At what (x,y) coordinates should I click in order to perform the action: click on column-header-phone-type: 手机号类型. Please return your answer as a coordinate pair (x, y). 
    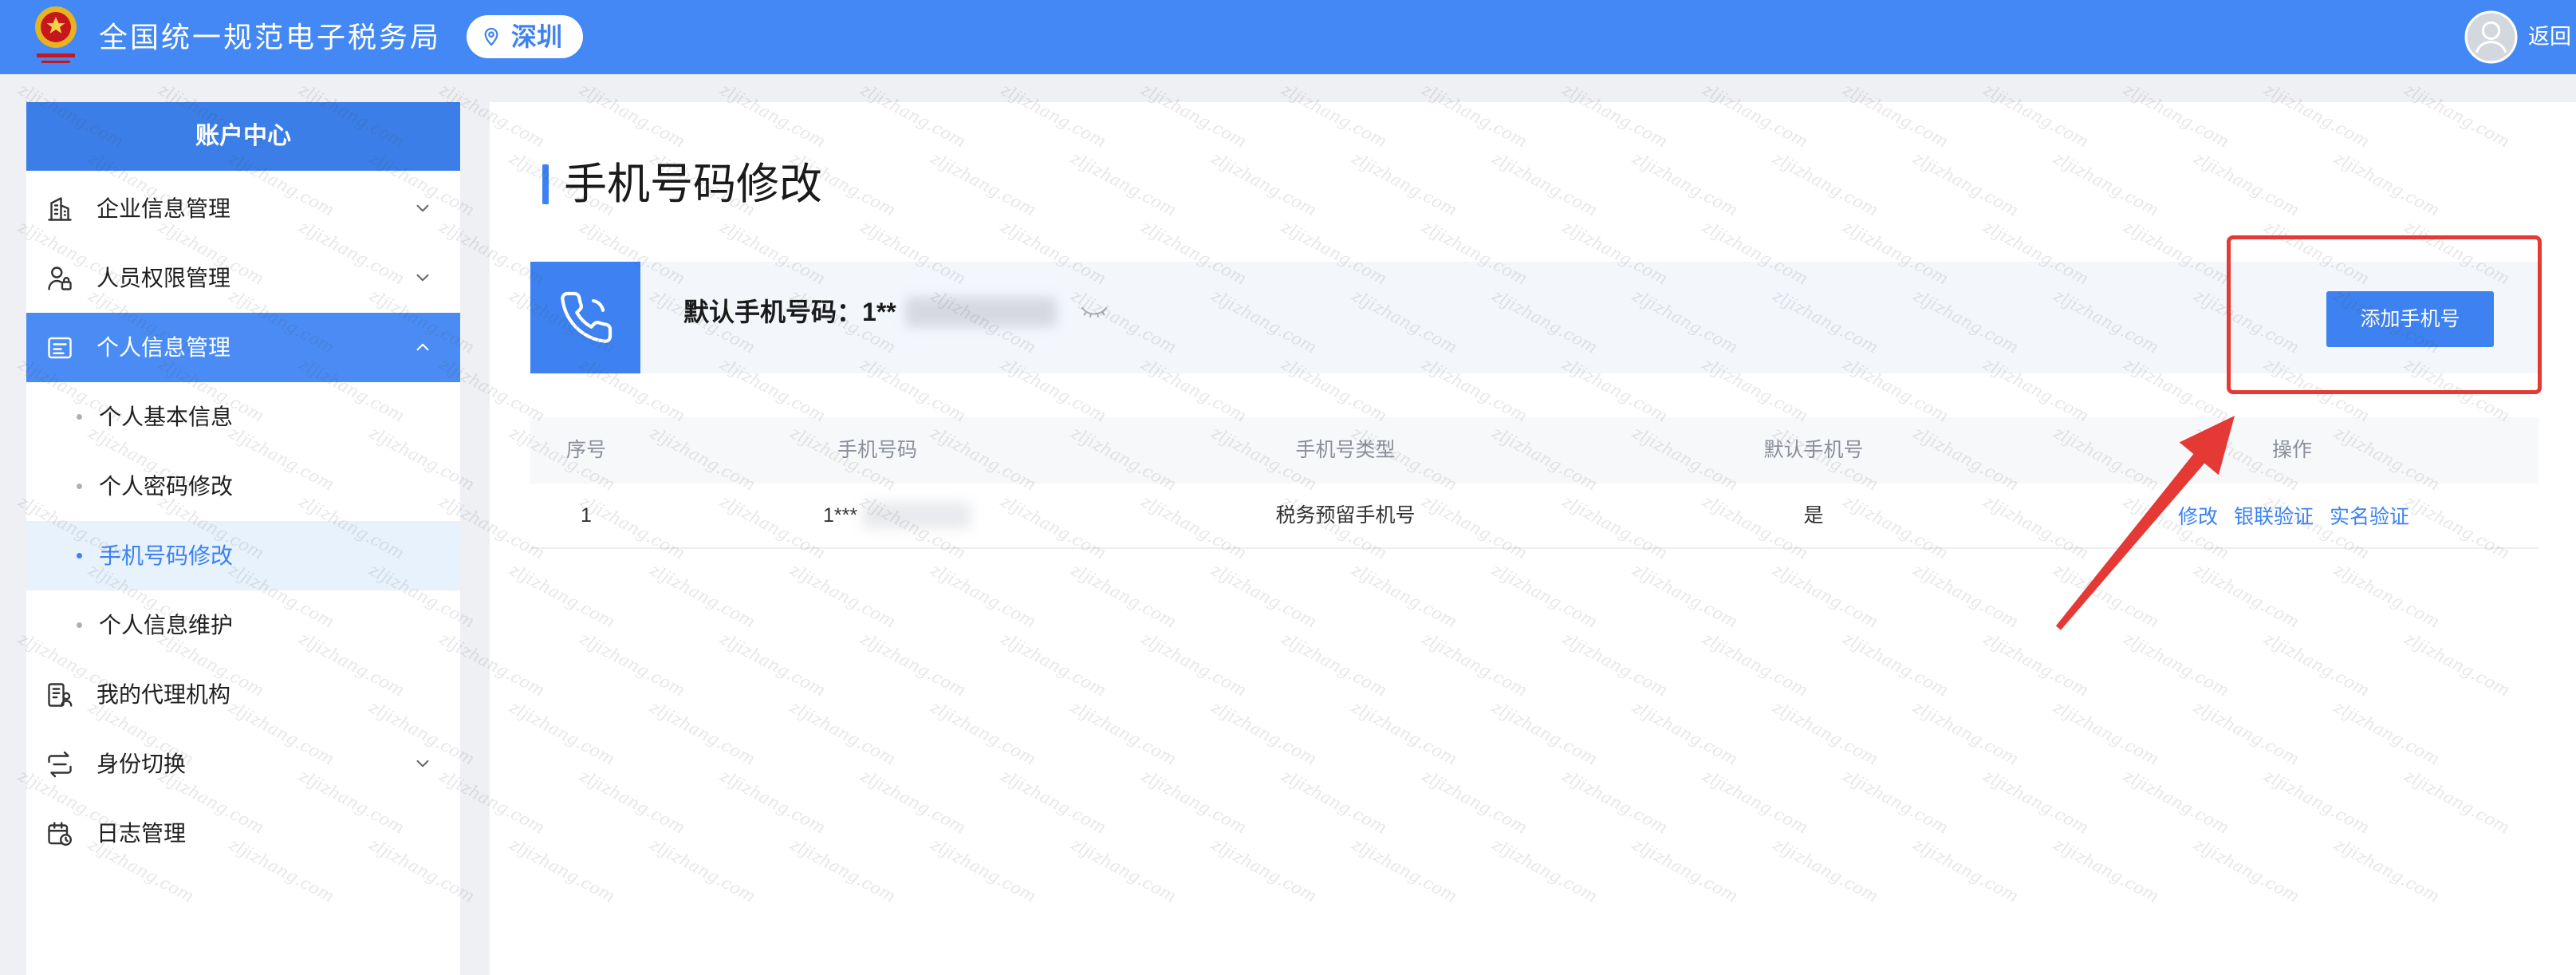
    Looking at the image, I should click on (1345, 450).